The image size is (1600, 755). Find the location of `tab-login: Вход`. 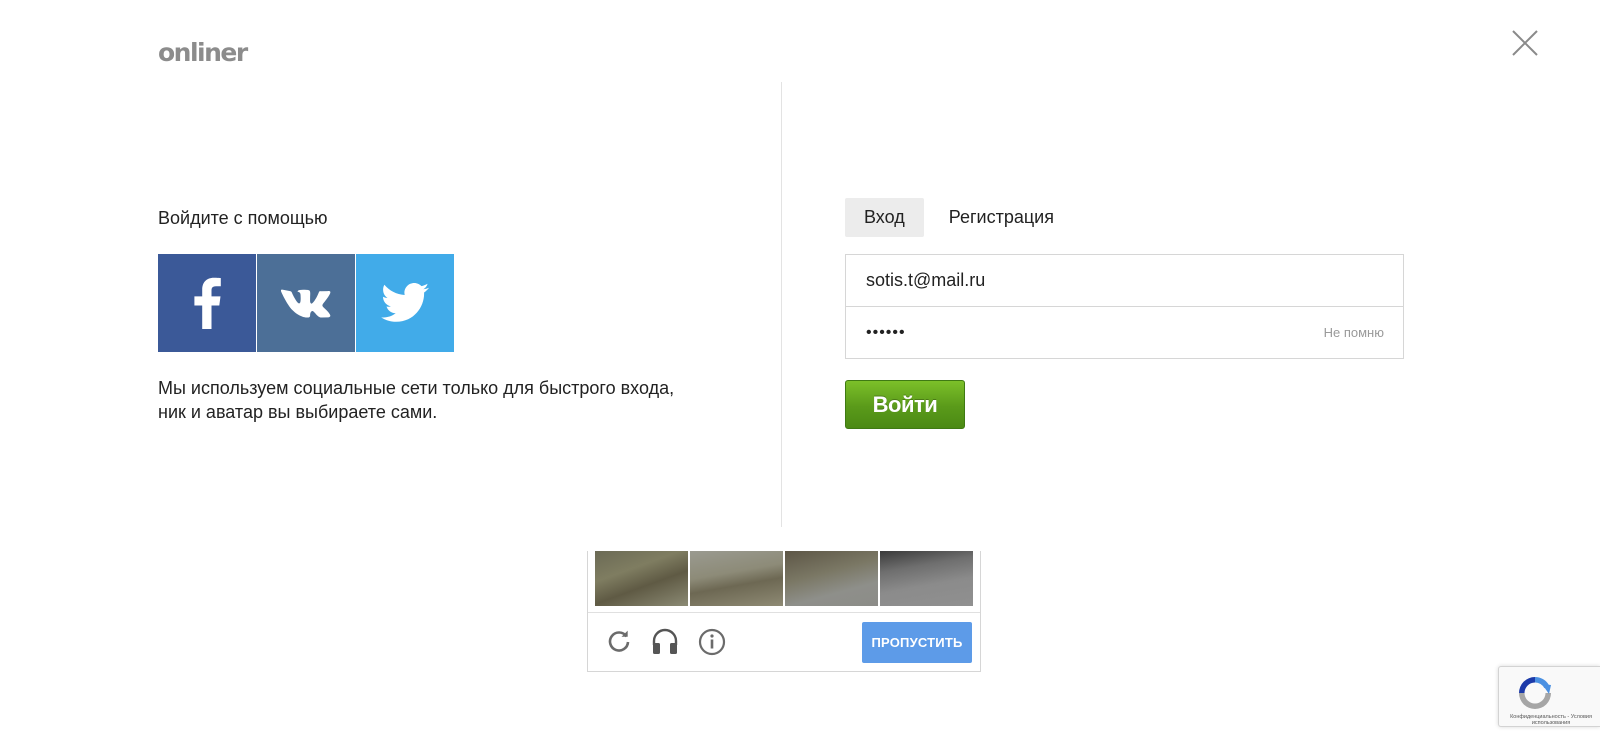

tab-login: Вход is located at coordinates (884, 217).